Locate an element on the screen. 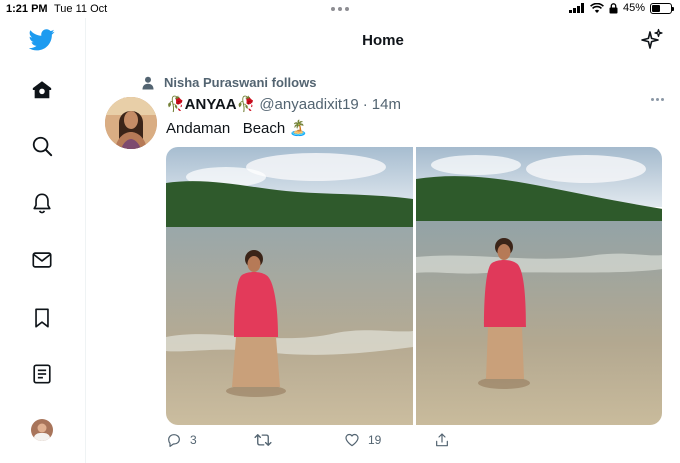 This screenshot has width=680, height=463. reply-count: 3 is located at coordinates (193, 440).